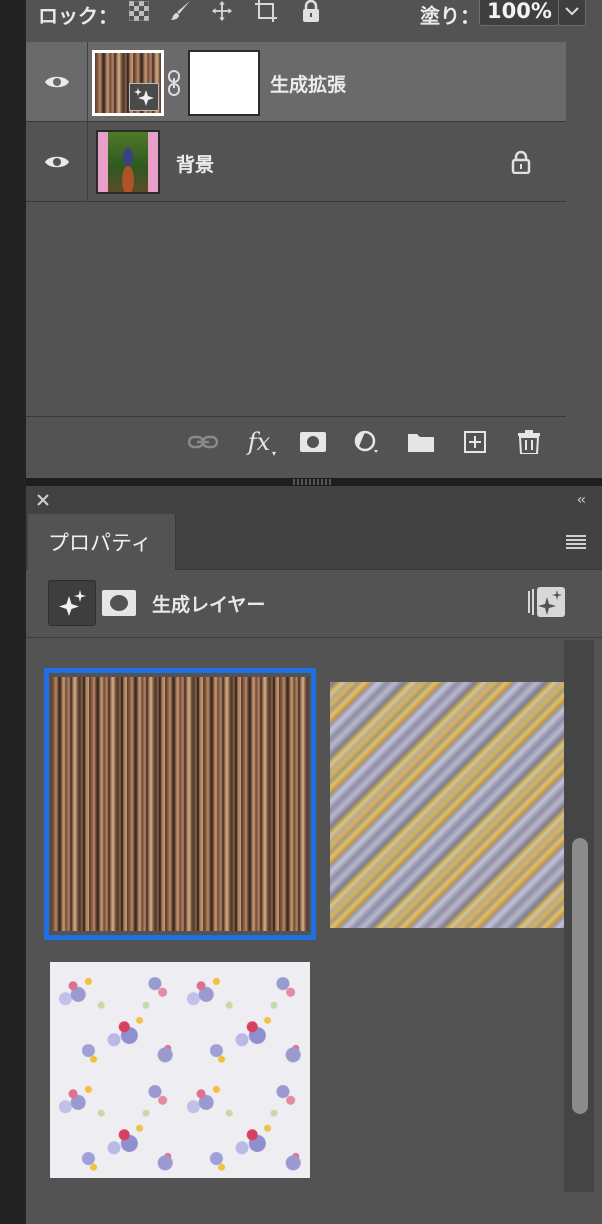 The image size is (602, 1224). I want to click on layer-row-generative-expand: 生成拡張, so click(296, 82).